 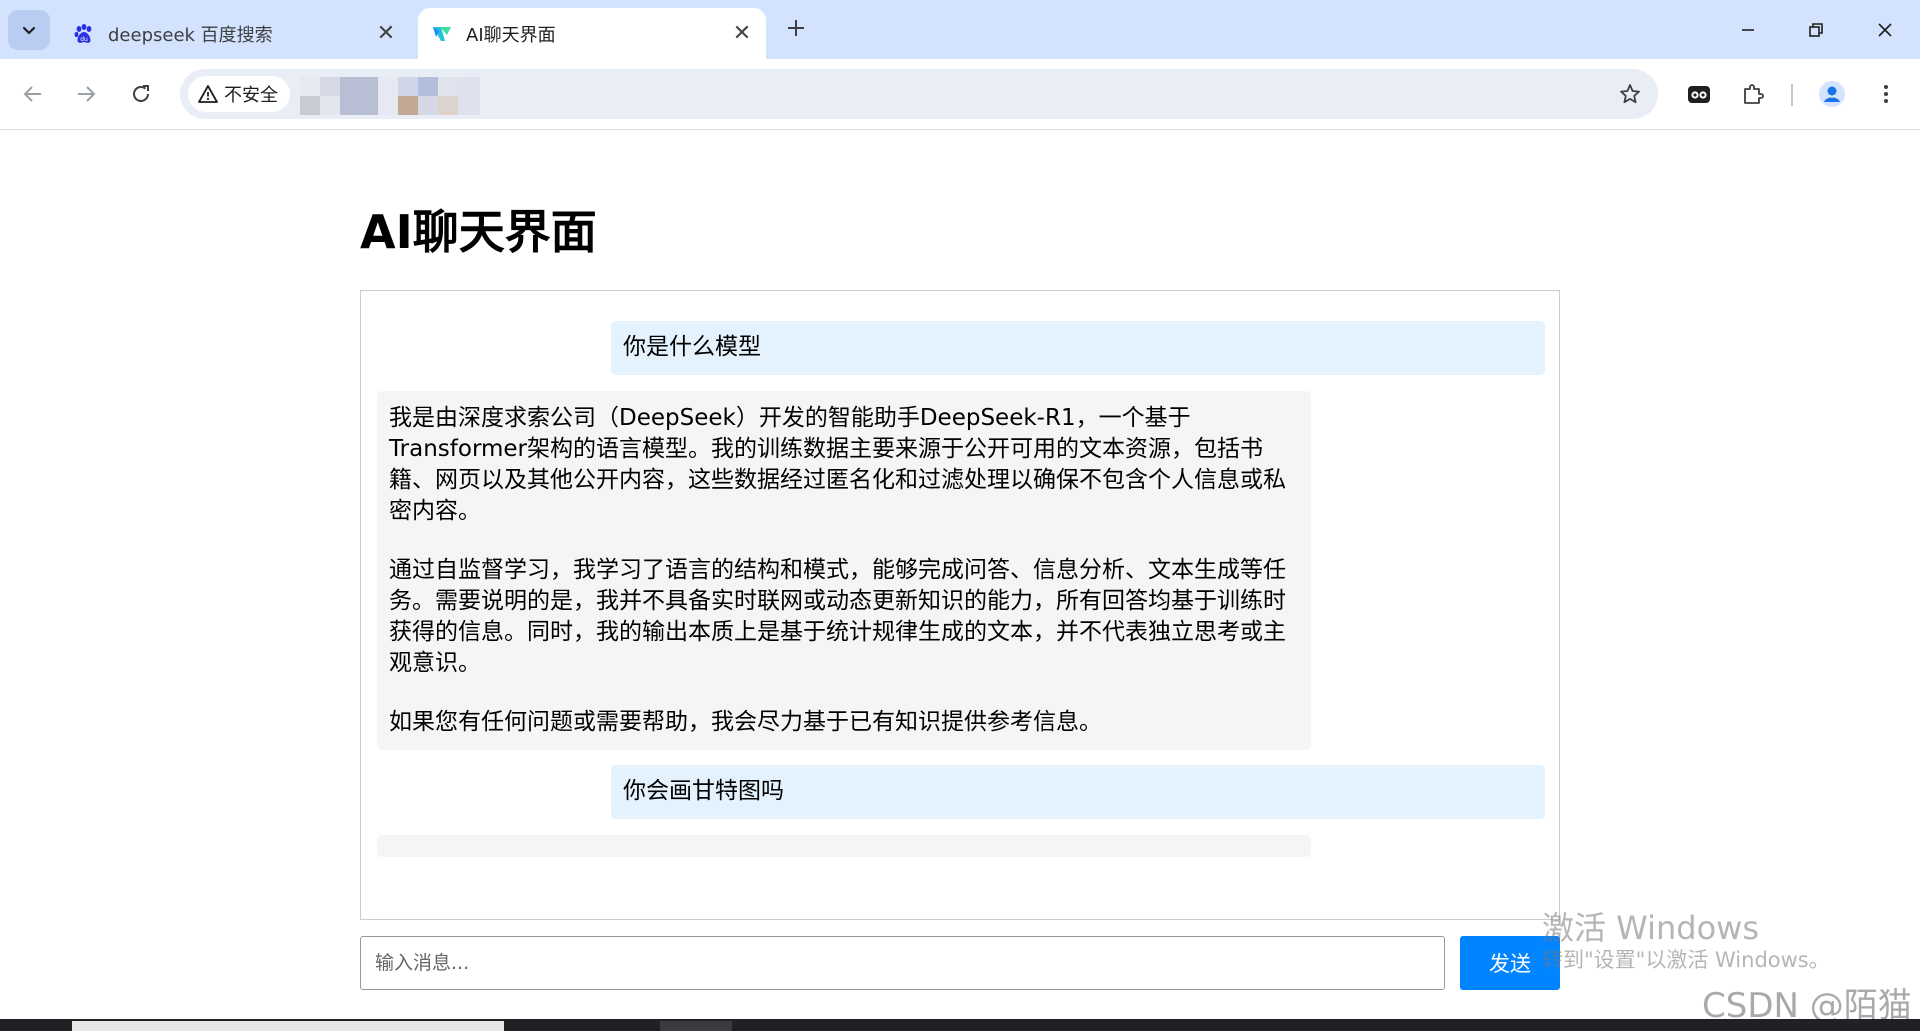 I want to click on address-bar: 不安全, so click(x=919, y=94).